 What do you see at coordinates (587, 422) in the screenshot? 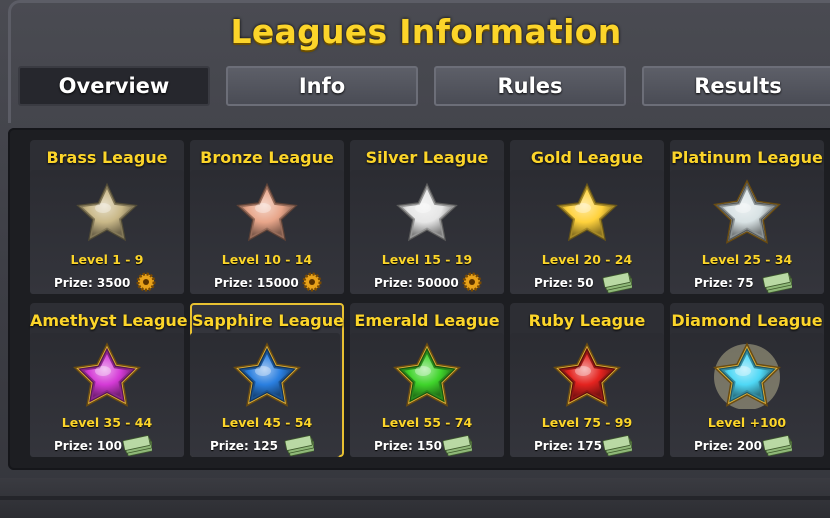
I see `league-level-range: Level 75 - 99` at bounding box center [587, 422].